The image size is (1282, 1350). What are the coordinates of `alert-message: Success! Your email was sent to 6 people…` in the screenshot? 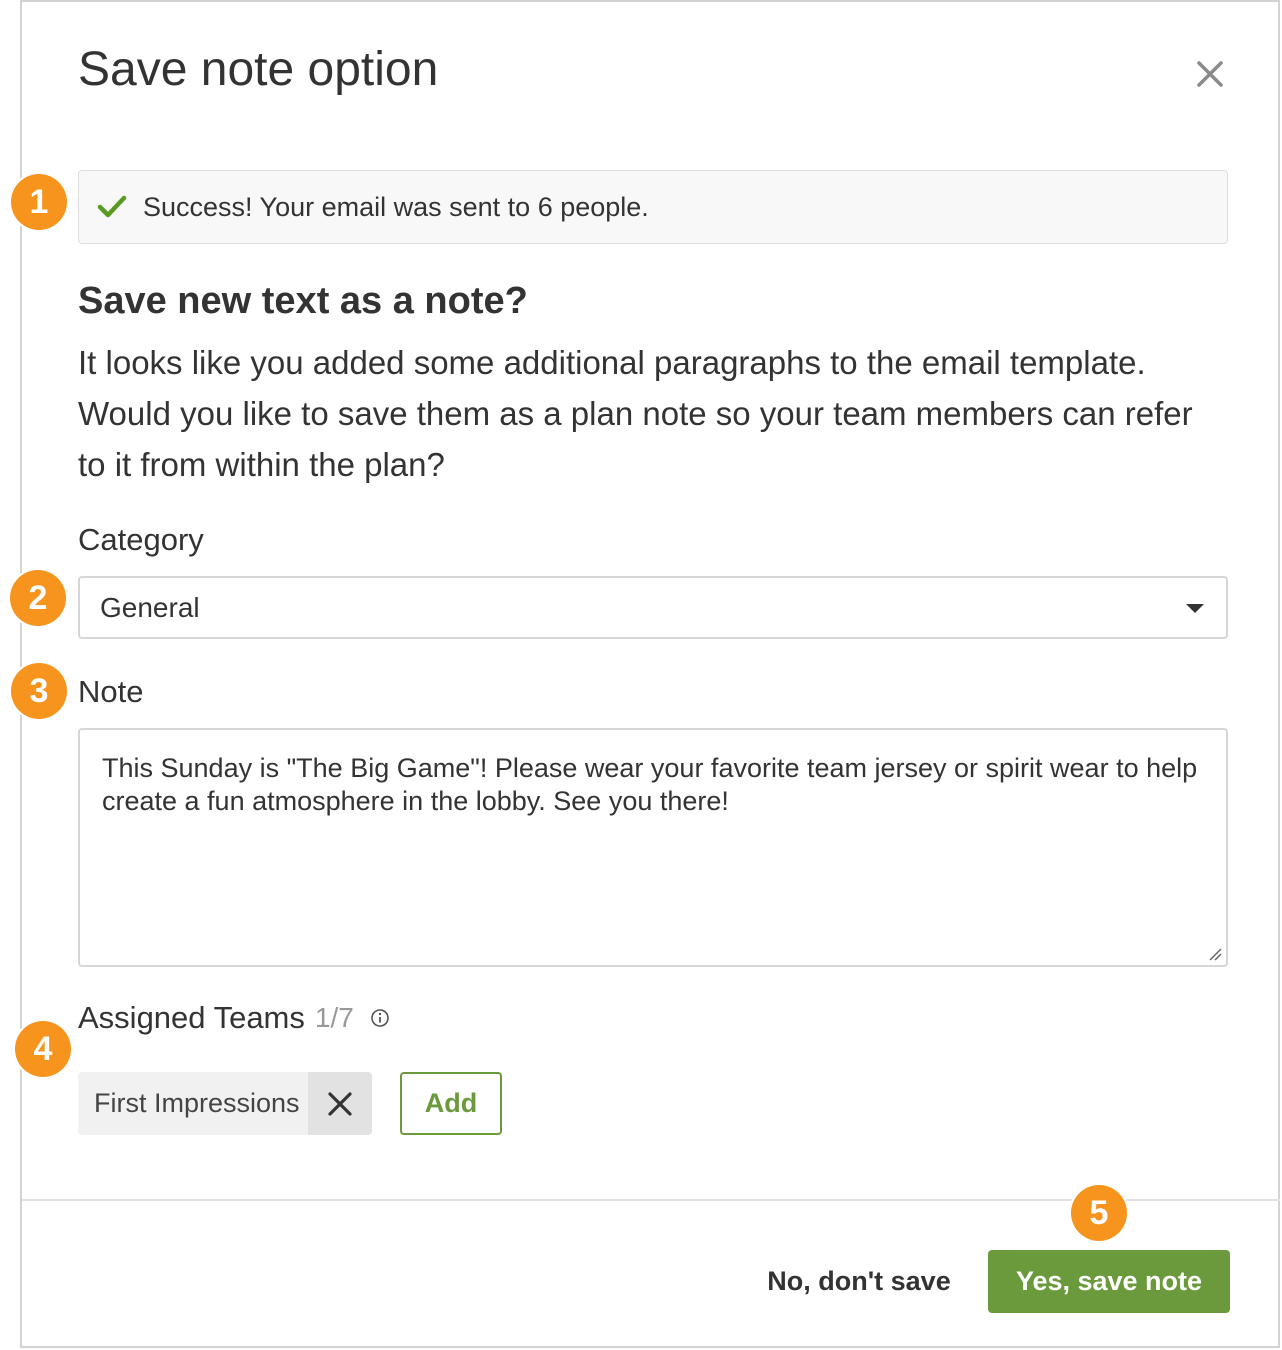 It's located at (396, 206).